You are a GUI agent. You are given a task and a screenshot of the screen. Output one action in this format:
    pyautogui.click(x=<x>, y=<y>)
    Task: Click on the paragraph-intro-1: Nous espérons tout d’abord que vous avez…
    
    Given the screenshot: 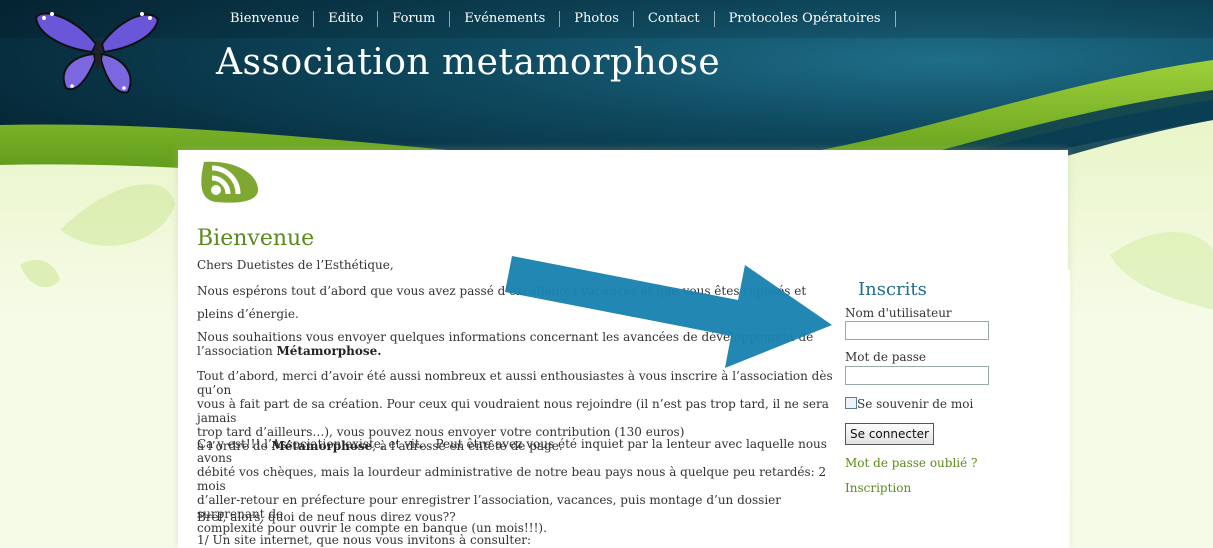 What is the action you would take?
    pyautogui.click(x=502, y=291)
    